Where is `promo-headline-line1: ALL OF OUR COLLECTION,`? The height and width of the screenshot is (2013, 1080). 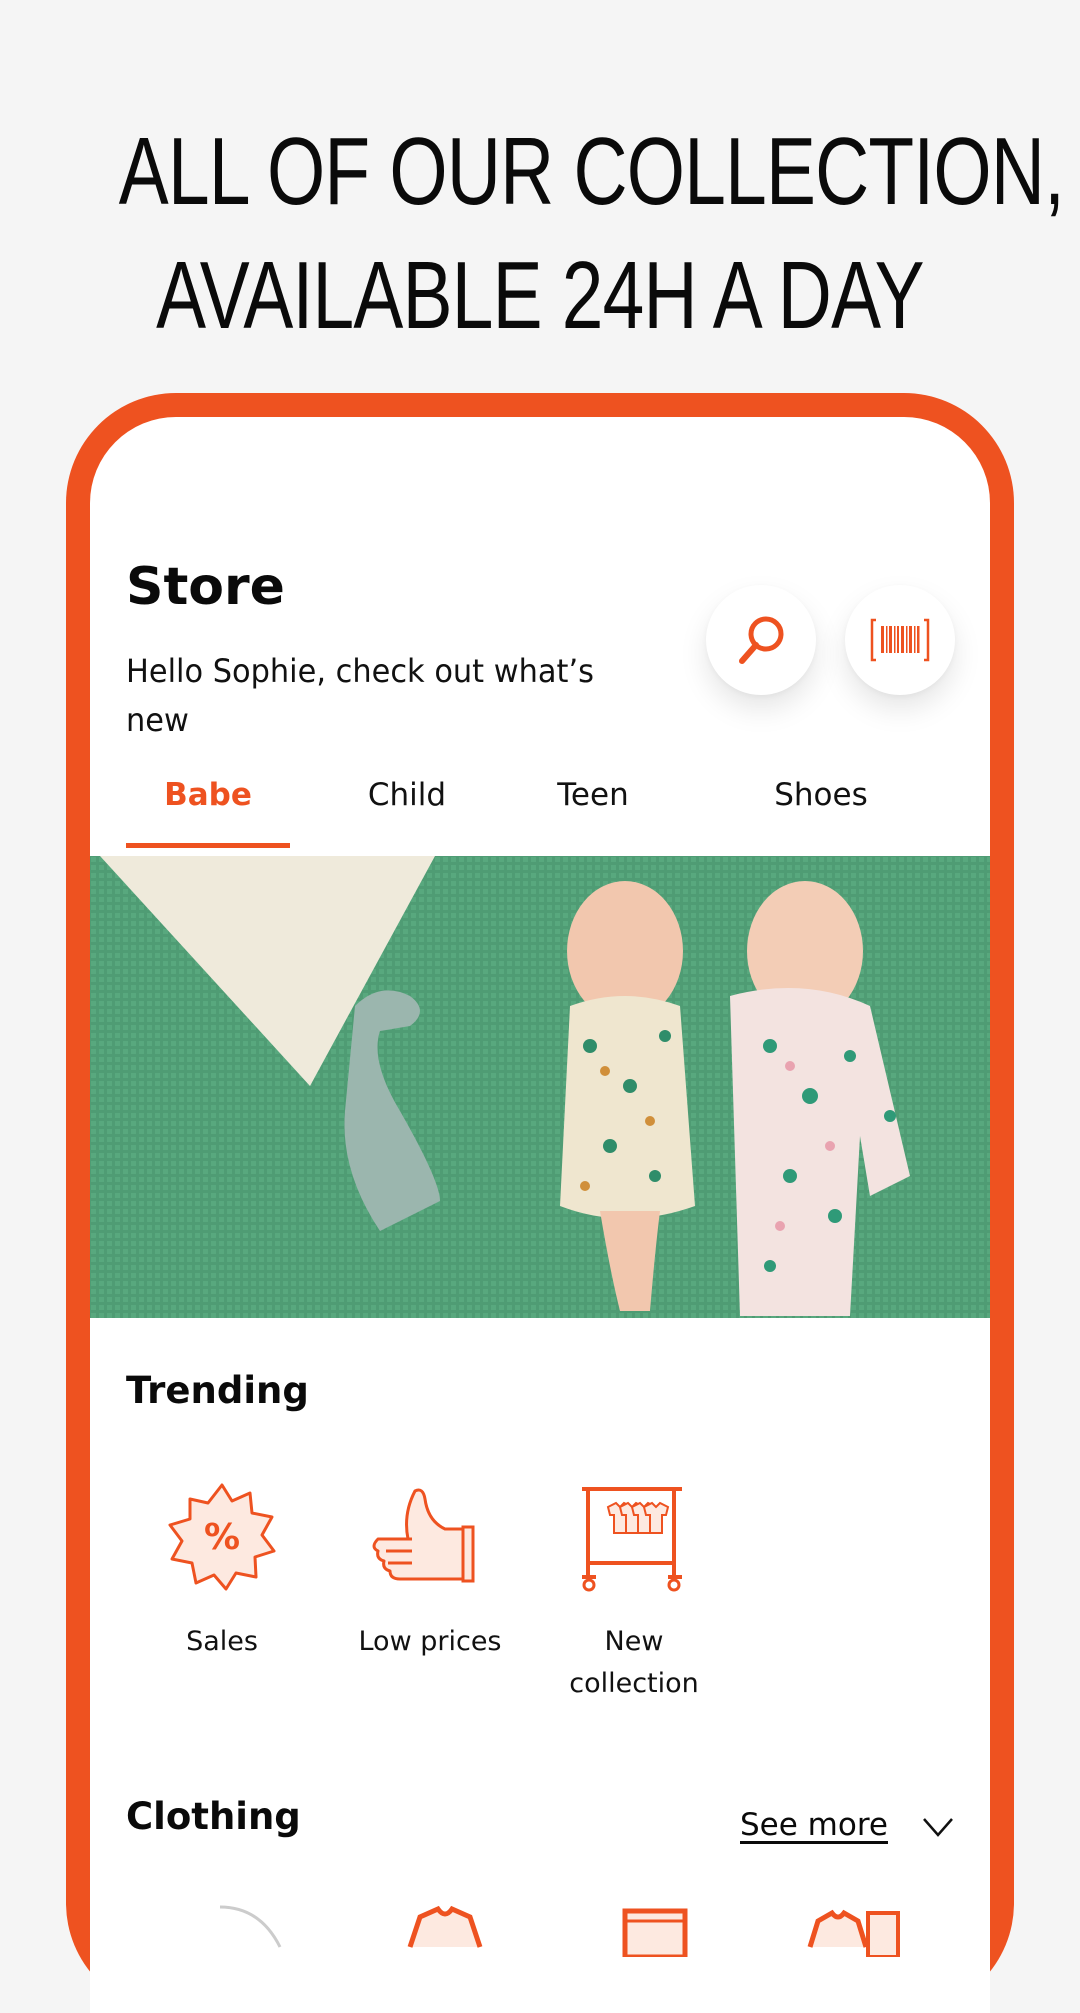
promo-headline-line1: ALL OF OUR COLLECTION, is located at coordinates (591, 171).